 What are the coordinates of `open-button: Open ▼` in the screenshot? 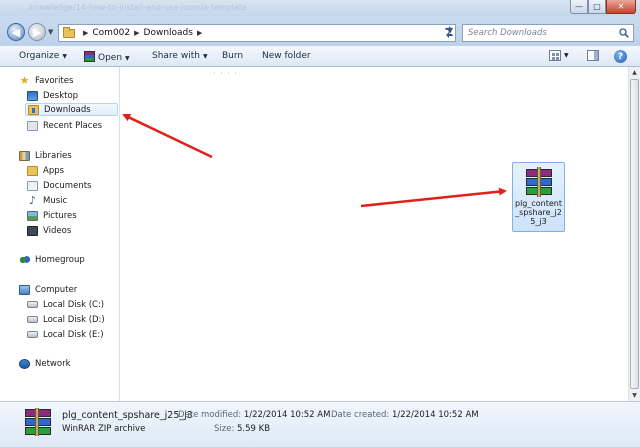 It's located at (107, 57).